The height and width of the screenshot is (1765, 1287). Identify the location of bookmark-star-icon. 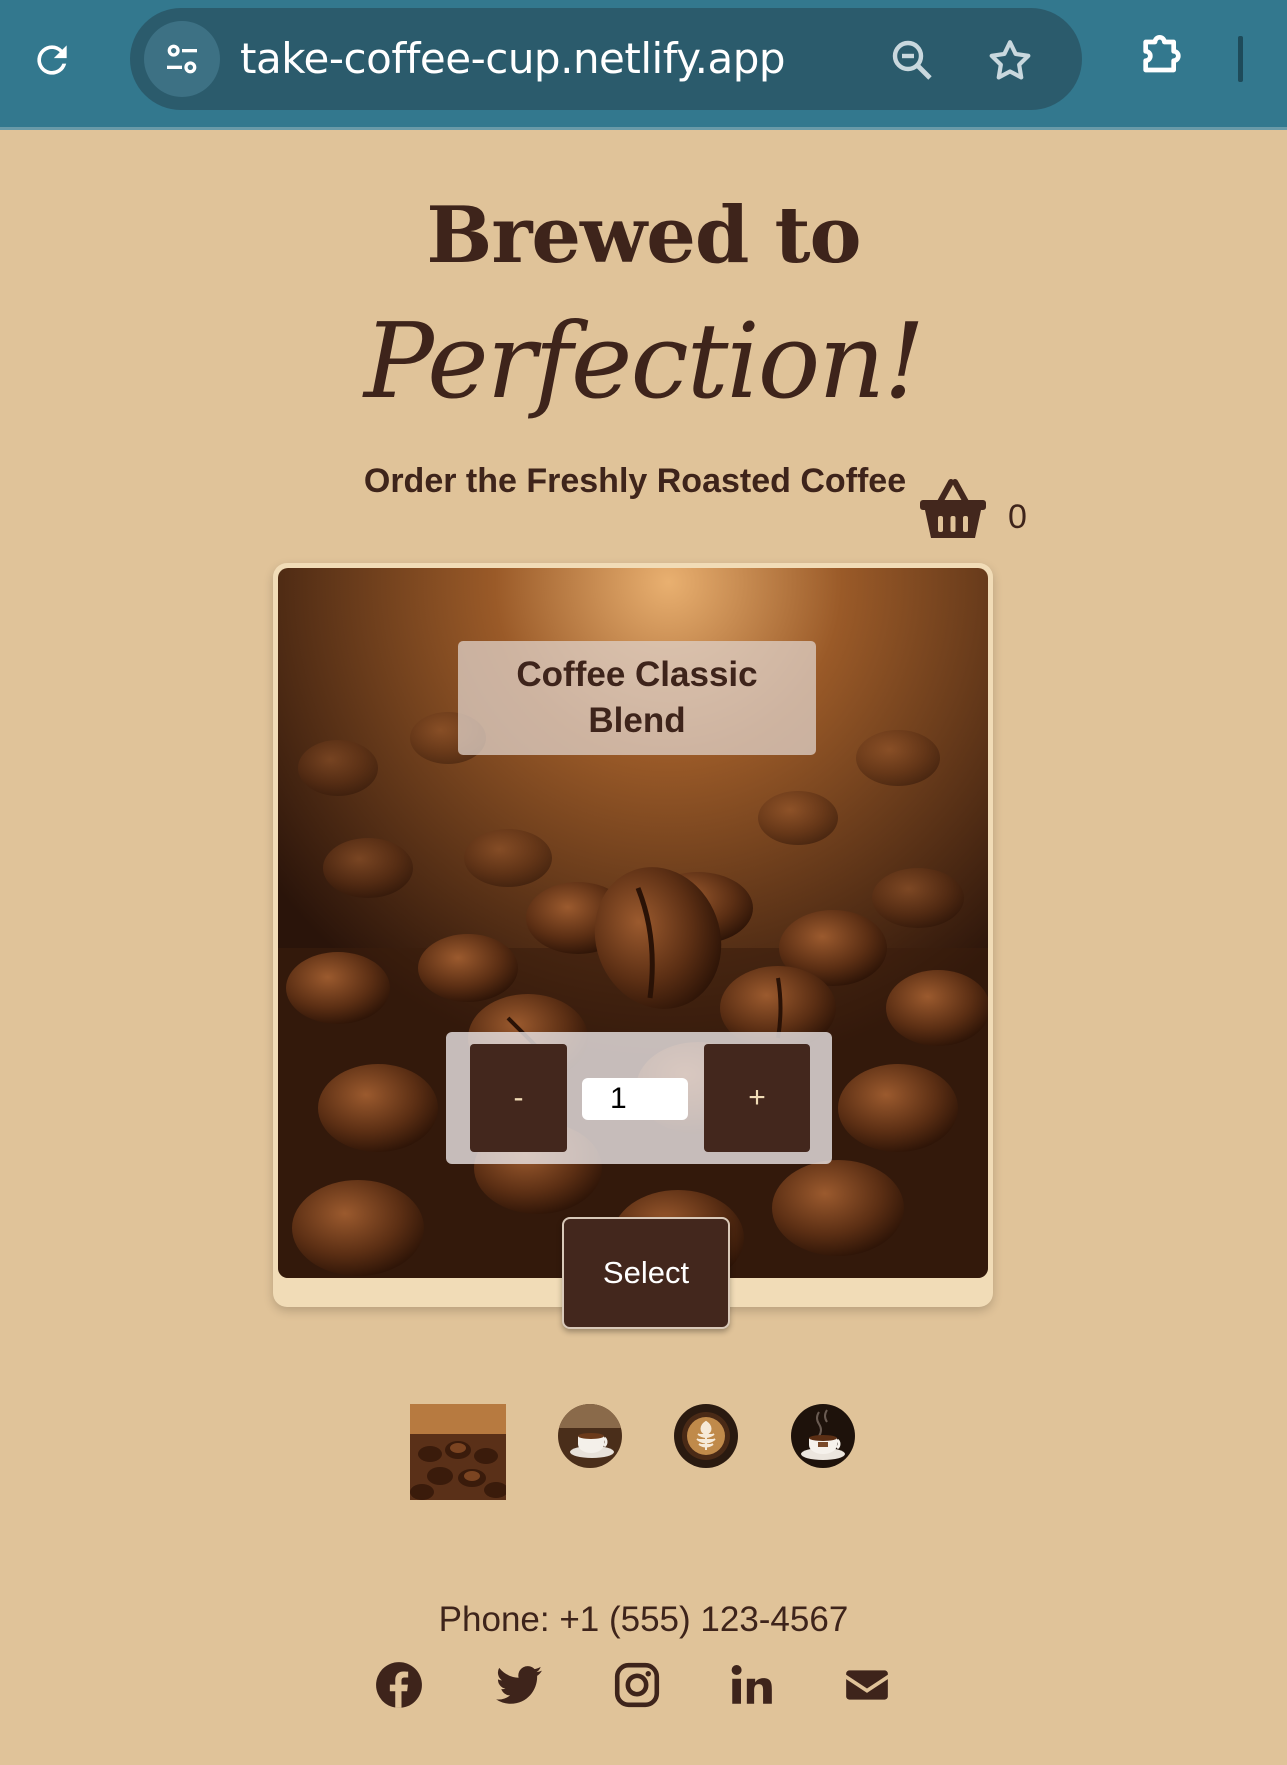
(1010, 61).